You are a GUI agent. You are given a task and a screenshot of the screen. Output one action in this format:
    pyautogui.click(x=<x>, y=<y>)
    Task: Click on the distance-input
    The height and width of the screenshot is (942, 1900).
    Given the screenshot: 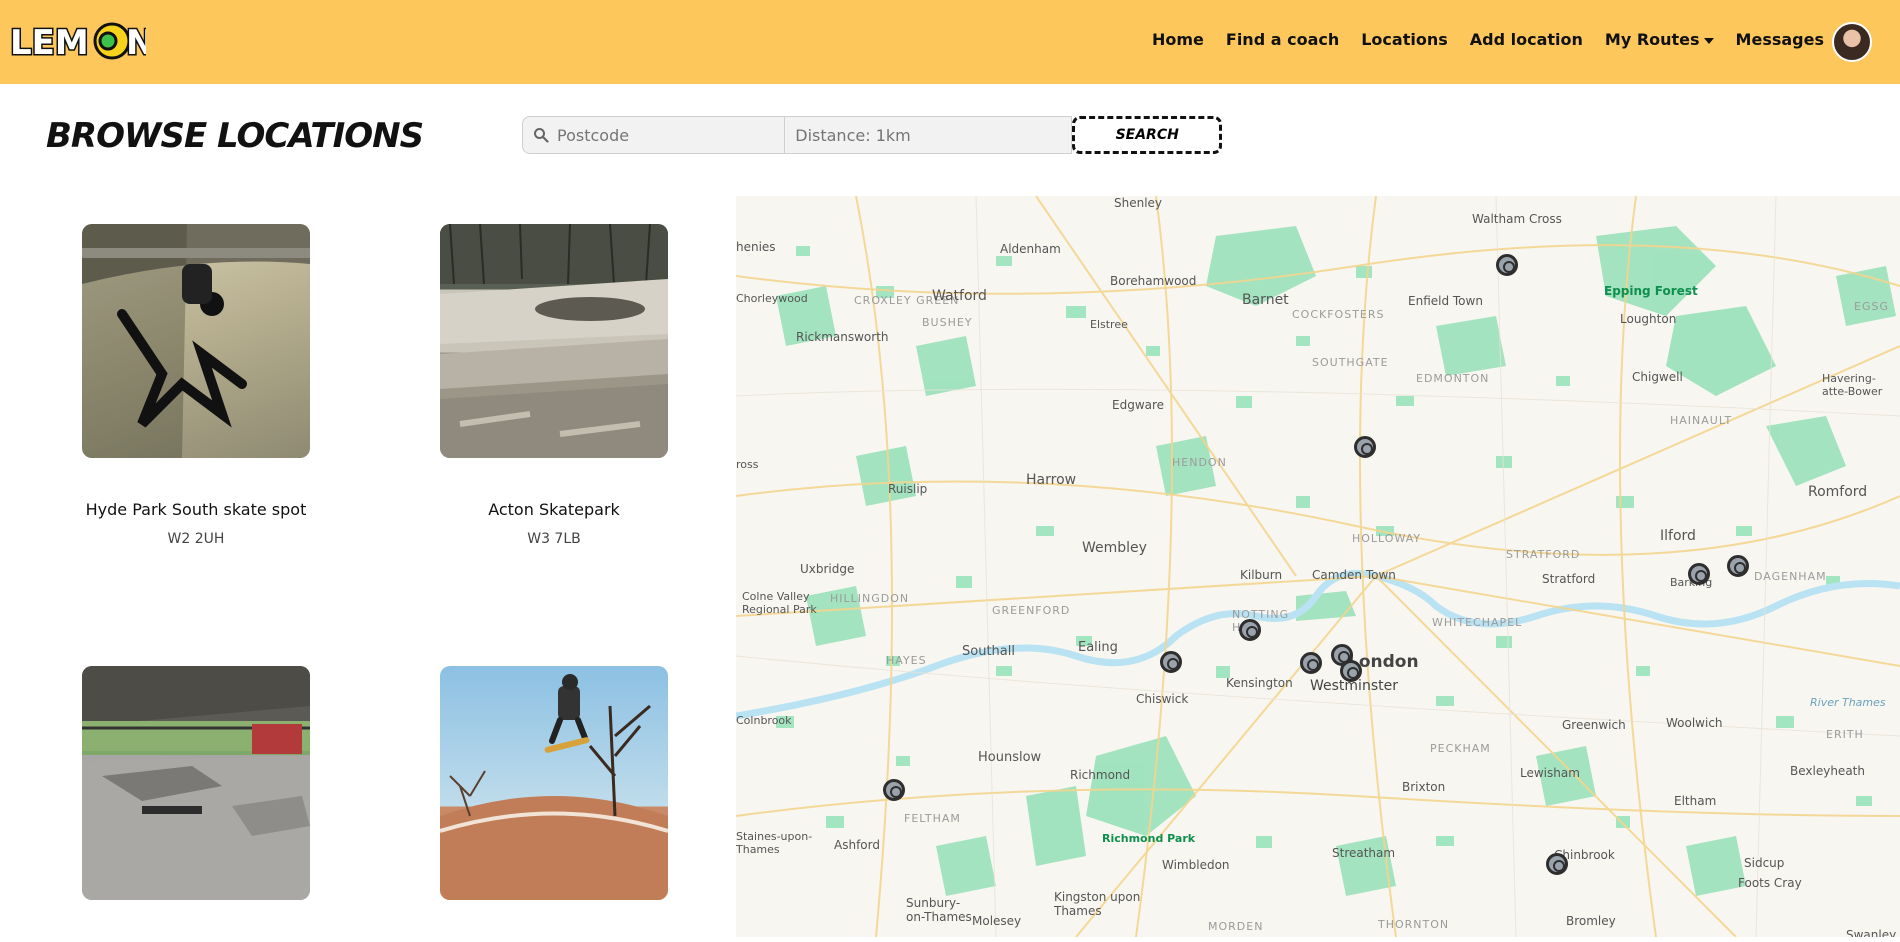 What is the action you would take?
    pyautogui.click(x=928, y=135)
    